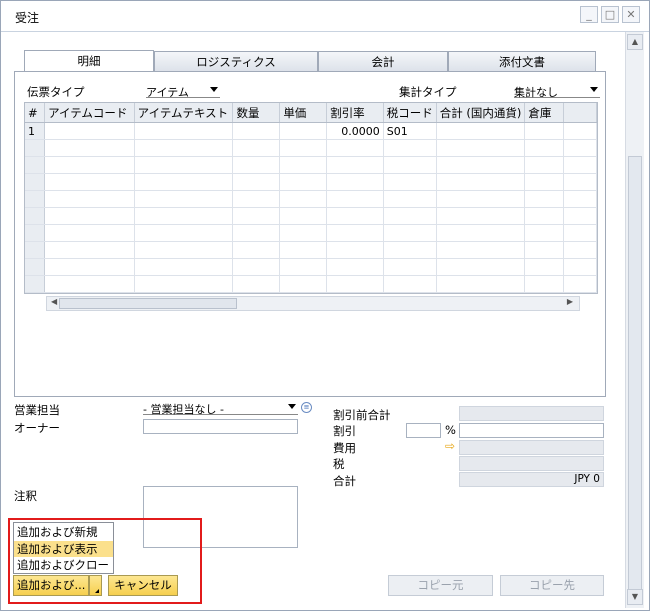 Image resolution: width=650 pixels, height=611 pixels. What do you see at coordinates (236, 61) in the screenshot?
I see `tab-logistics: ロジスティクス` at bounding box center [236, 61].